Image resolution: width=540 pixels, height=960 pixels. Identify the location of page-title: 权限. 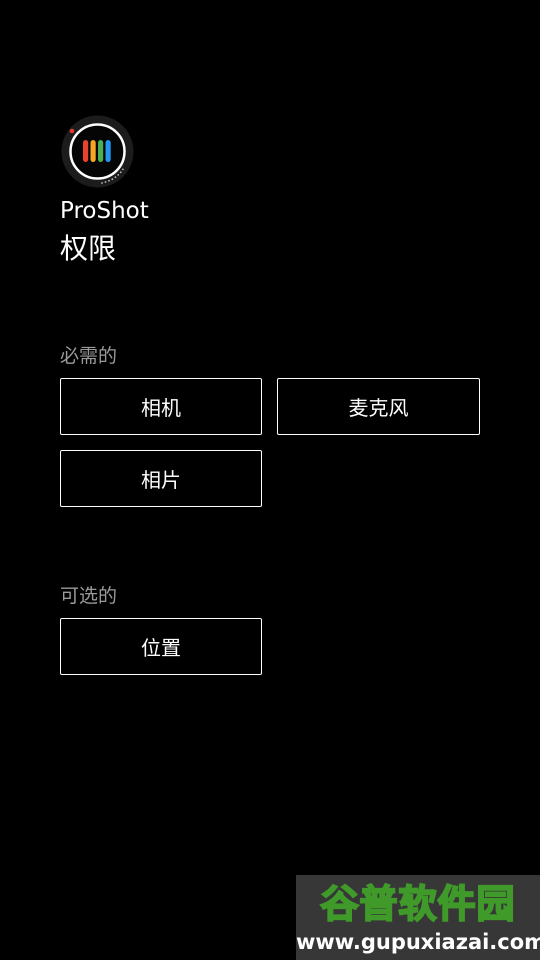
(88, 248).